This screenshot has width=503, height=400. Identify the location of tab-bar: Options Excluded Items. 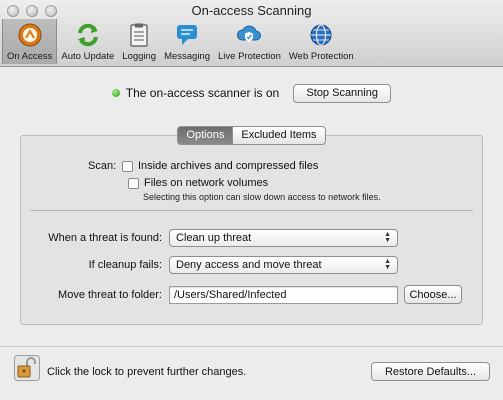
(251, 135).